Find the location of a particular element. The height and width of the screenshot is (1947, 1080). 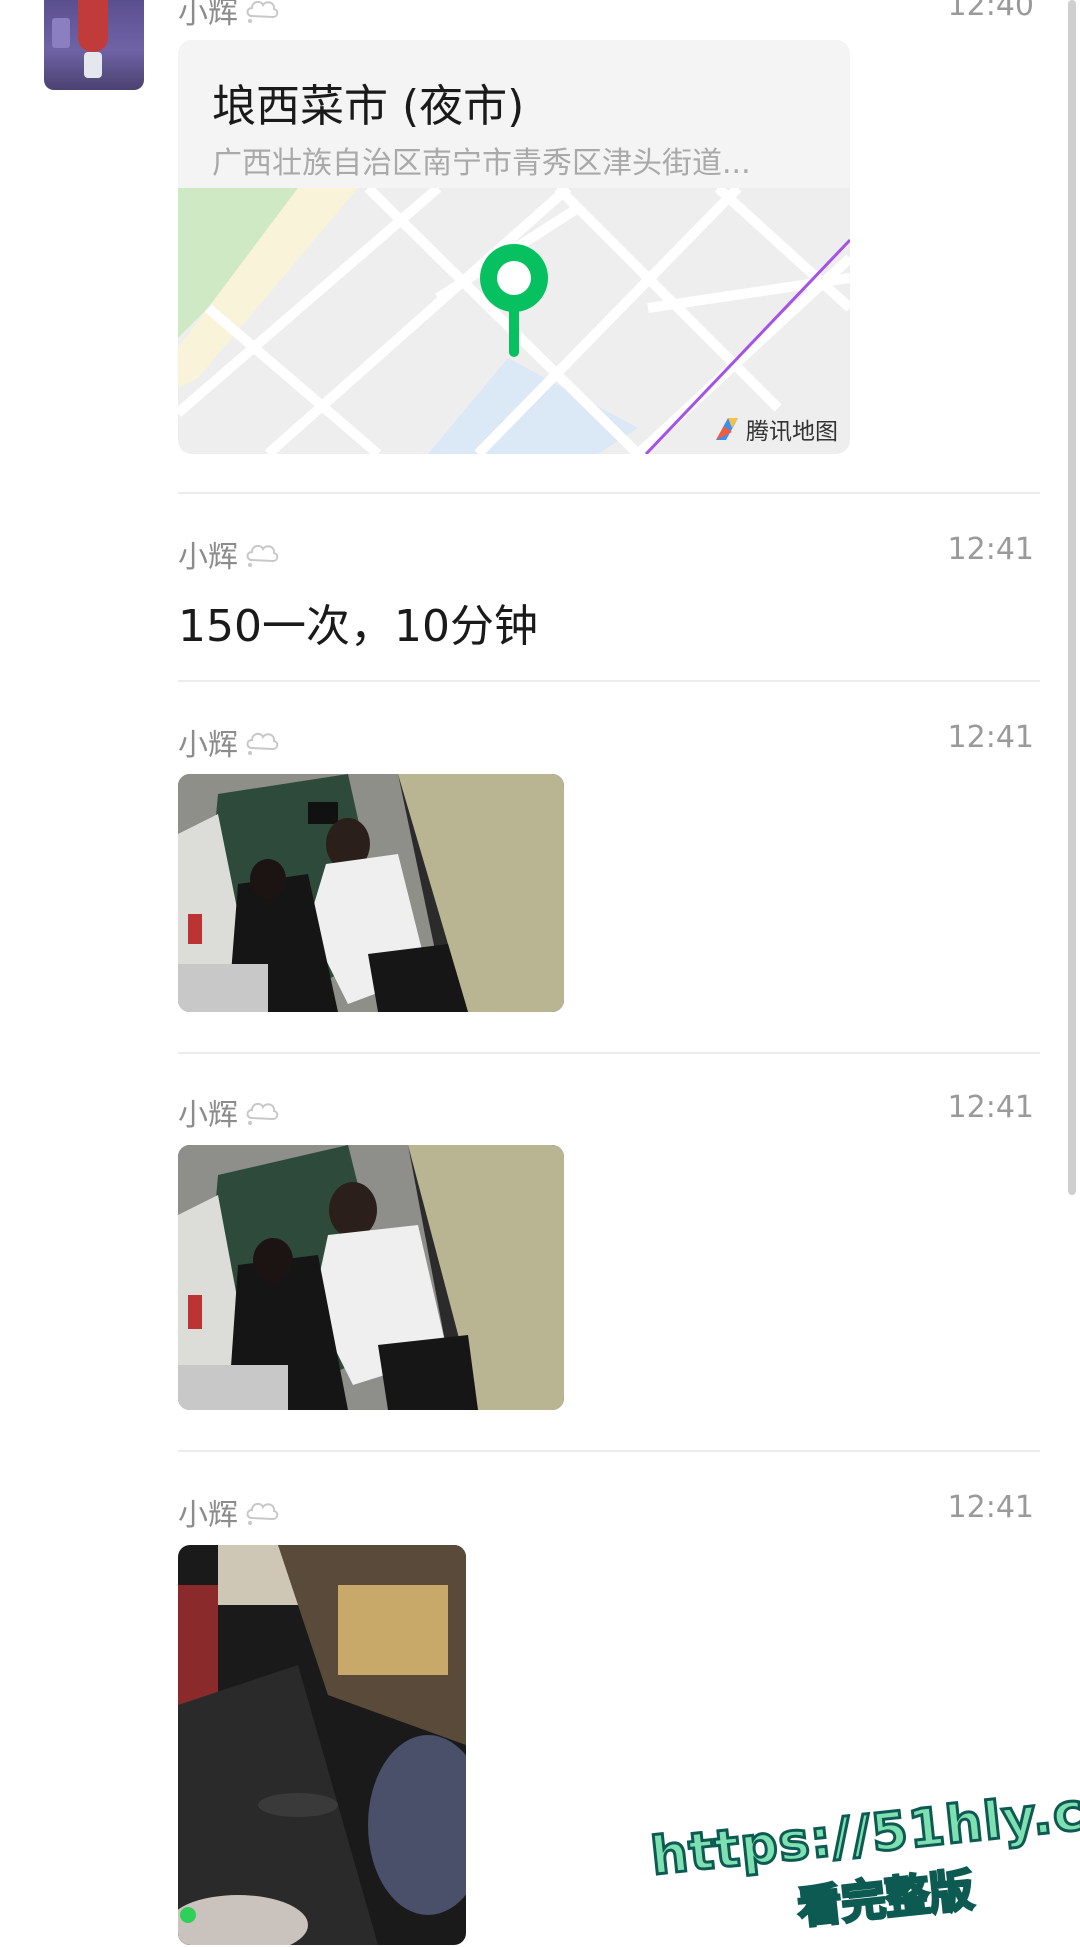

tencent-map-logo-icon is located at coordinates (727, 429).